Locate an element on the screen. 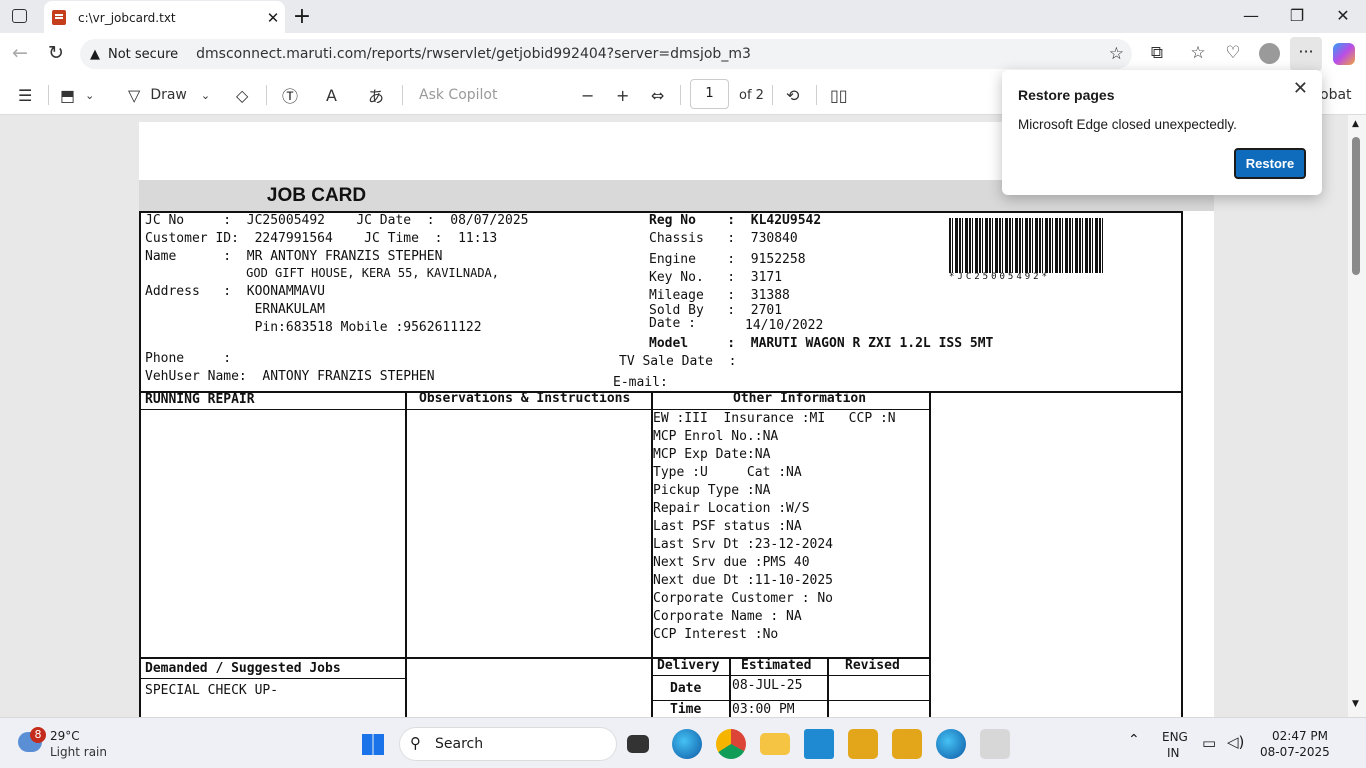  jc-line-8: Phone : is located at coordinates (188, 358).